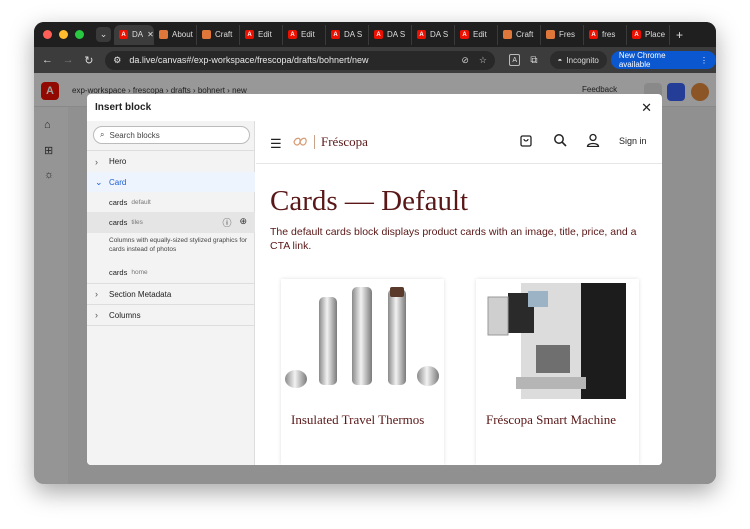  What do you see at coordinates (556, 420) in the screenshot?
I see `product-title: Fréscopa Smart Machine` at bounding box center [556, 420].